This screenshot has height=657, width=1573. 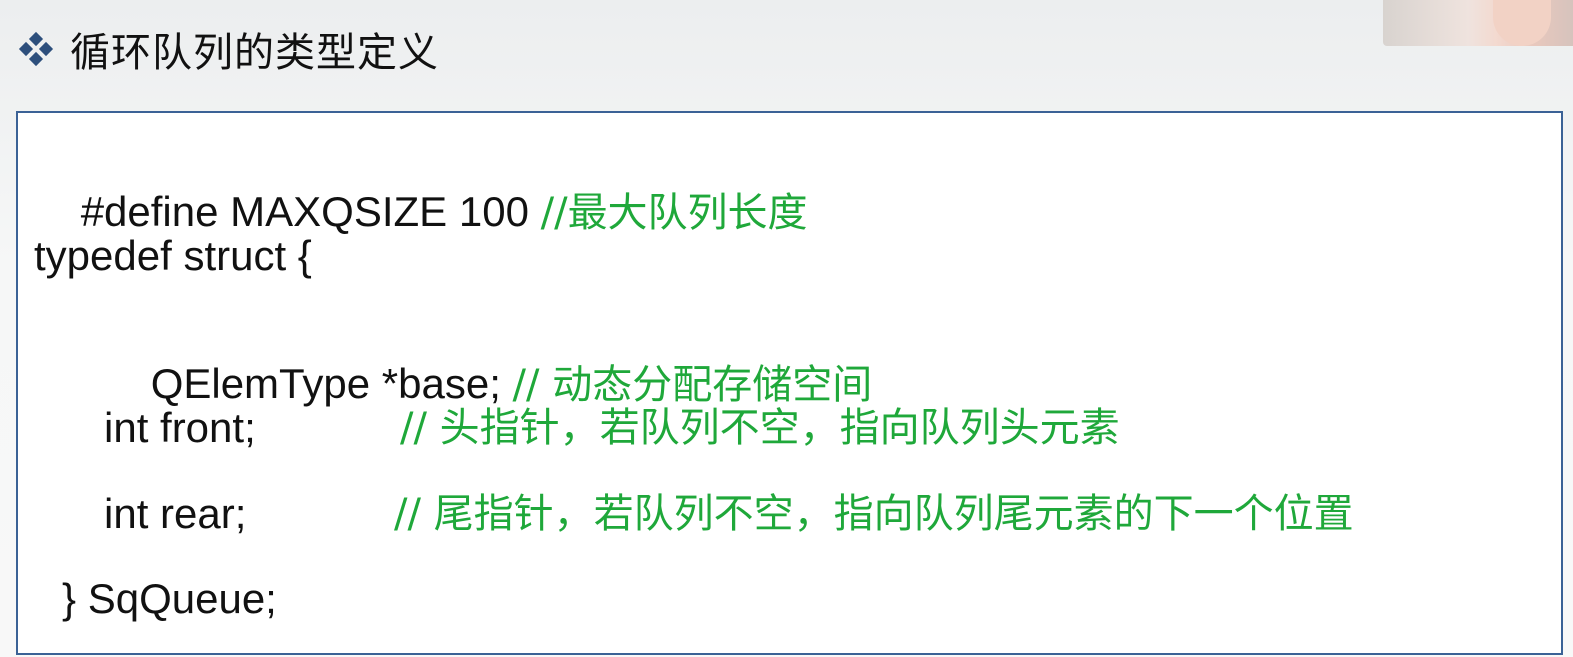 I want to click on code-comment-front: // 头指针，若队列不空，指向队列头元素, so click(x=760, y=428).